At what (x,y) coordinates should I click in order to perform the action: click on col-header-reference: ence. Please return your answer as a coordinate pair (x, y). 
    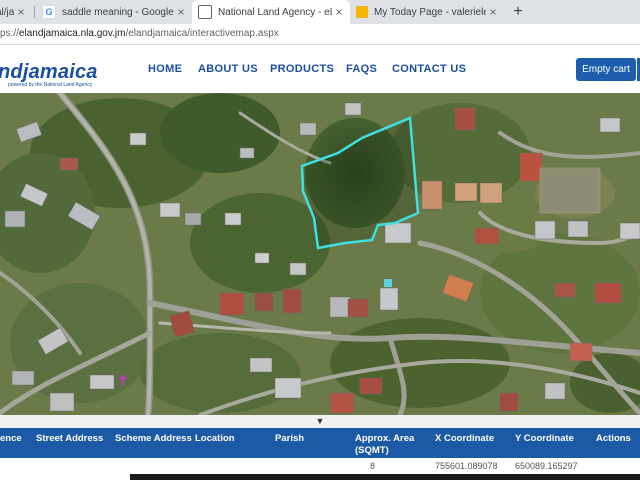
    Looking at the image, I should click on (11, 438).